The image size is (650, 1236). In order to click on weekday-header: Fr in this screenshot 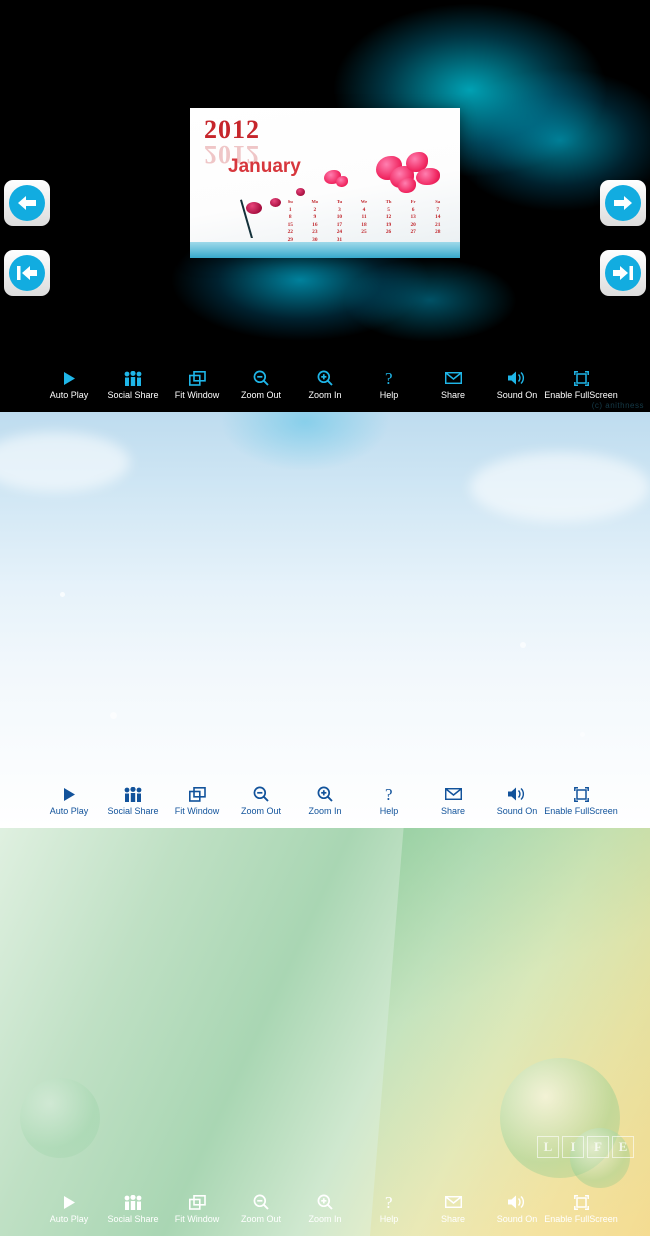, I will do `click(413, 201)`.